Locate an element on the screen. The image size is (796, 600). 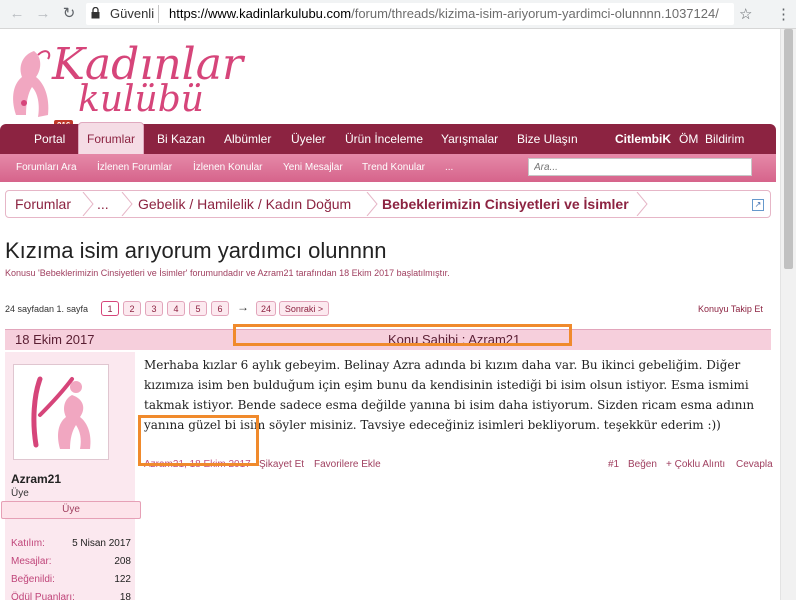
subnav-trending: Trend Konular is located at coordinates (393, 168).